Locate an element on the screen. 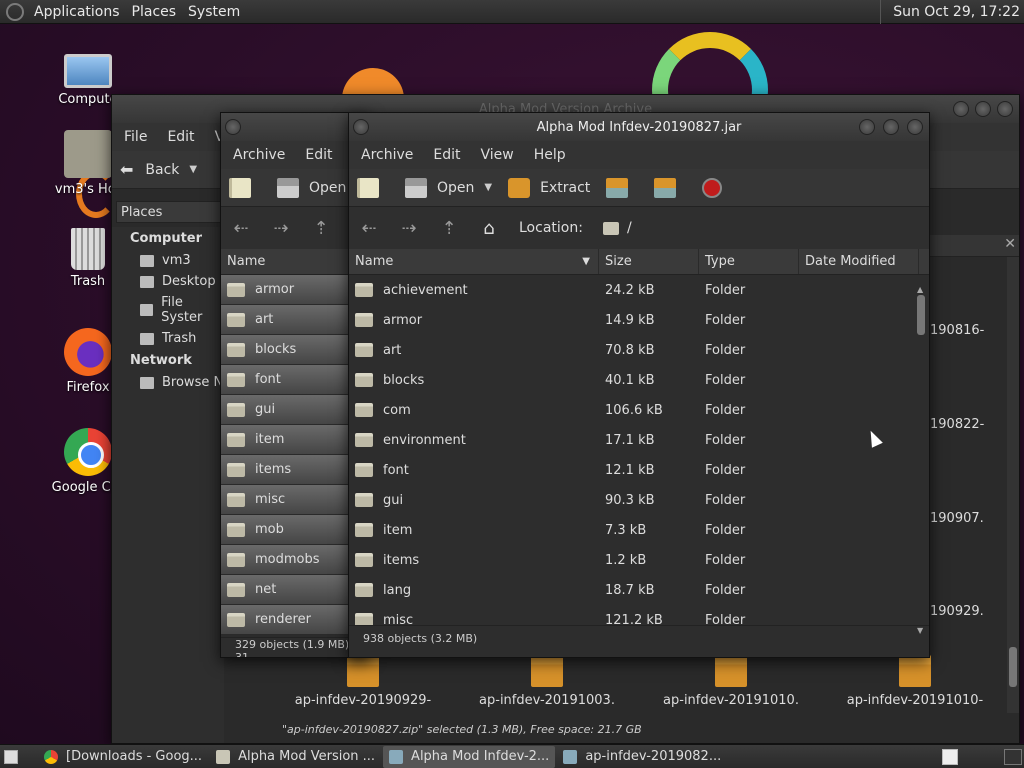 The image size is (1024, 768). column-type: Type is located at coordinates (749, 261).